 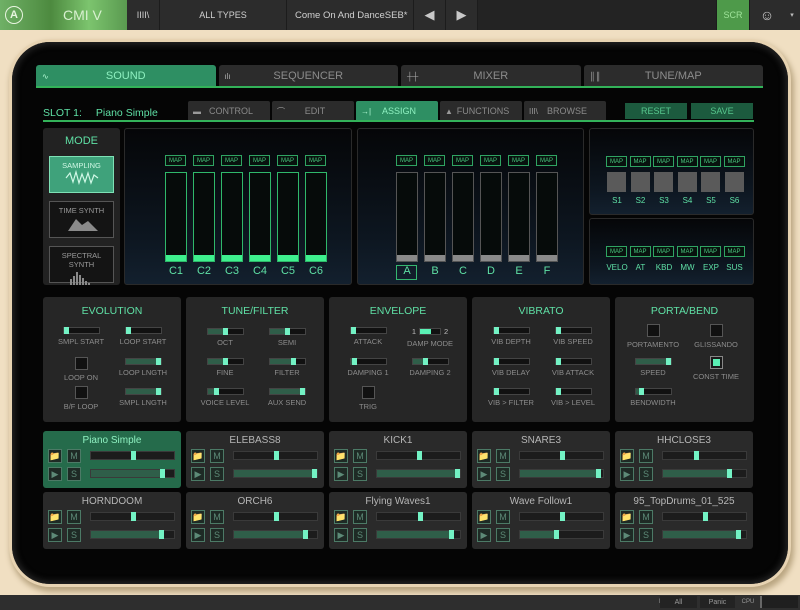 I want to click on preset-name-field: Come On And DanceSEB*, so click(x=350, y=15).